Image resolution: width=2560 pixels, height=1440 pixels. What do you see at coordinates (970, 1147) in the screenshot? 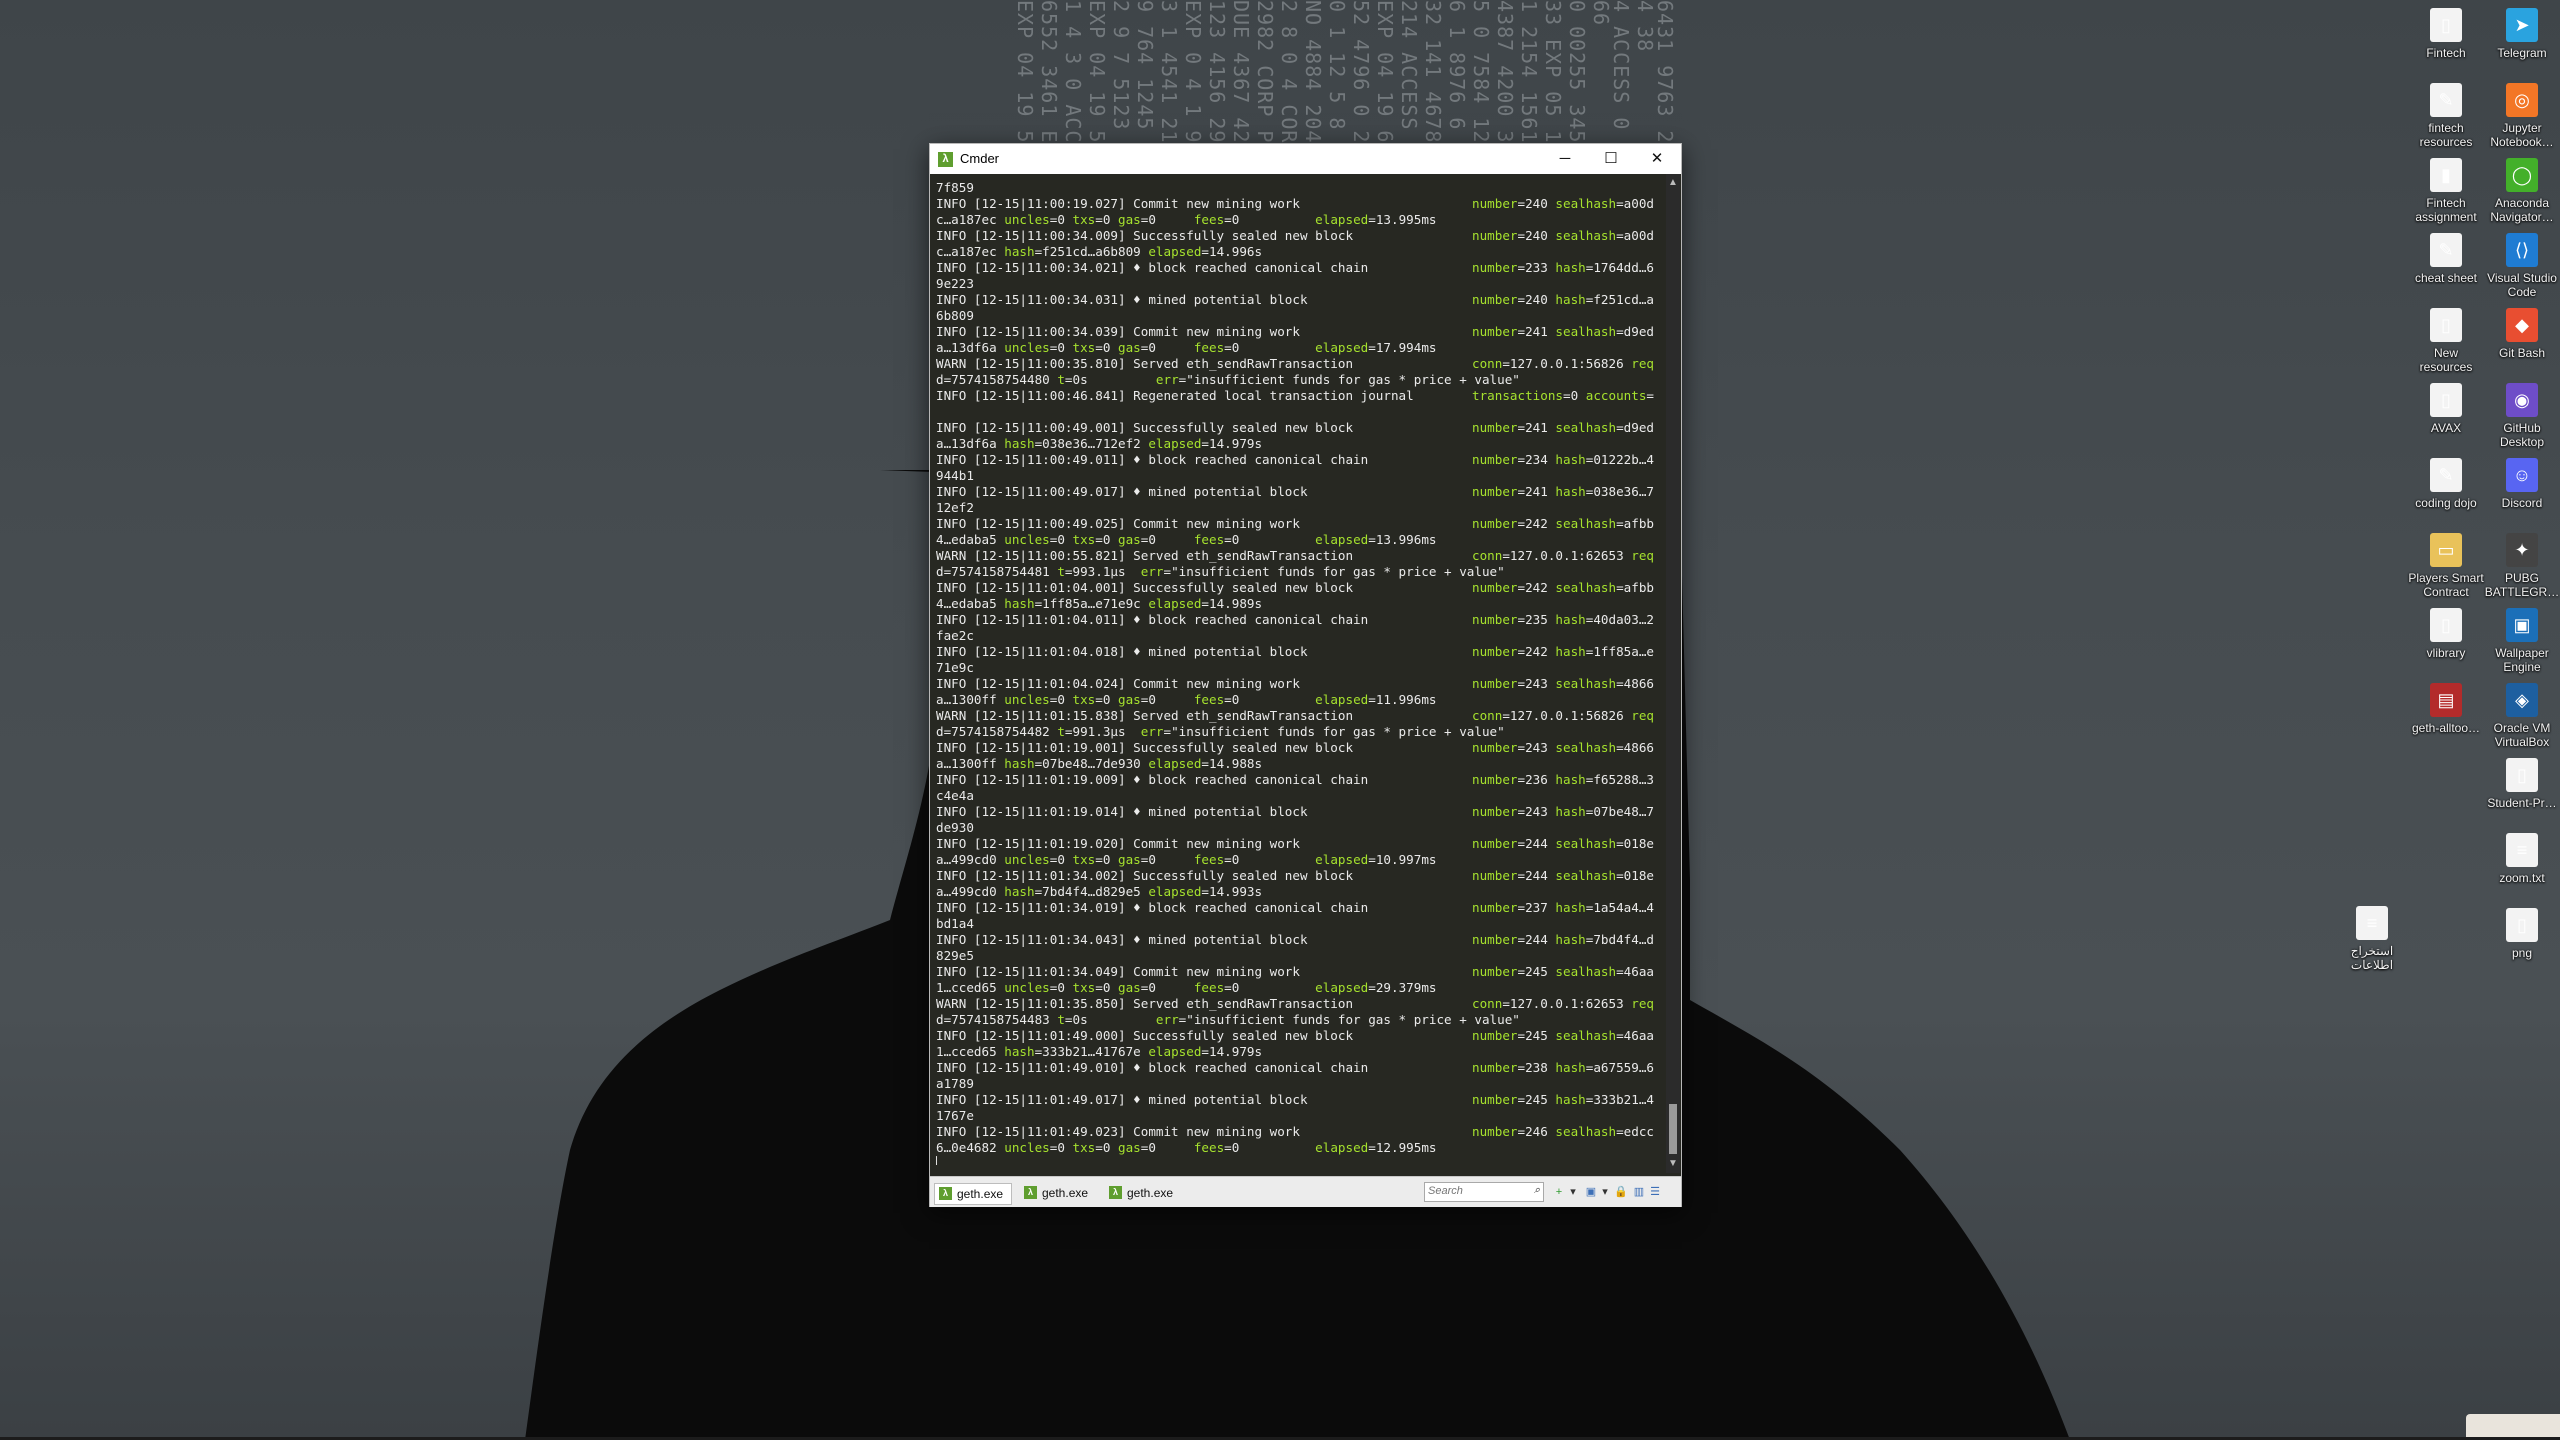
I see `log-continuation: 6…0e4682` at bounding box center [970, 1147].